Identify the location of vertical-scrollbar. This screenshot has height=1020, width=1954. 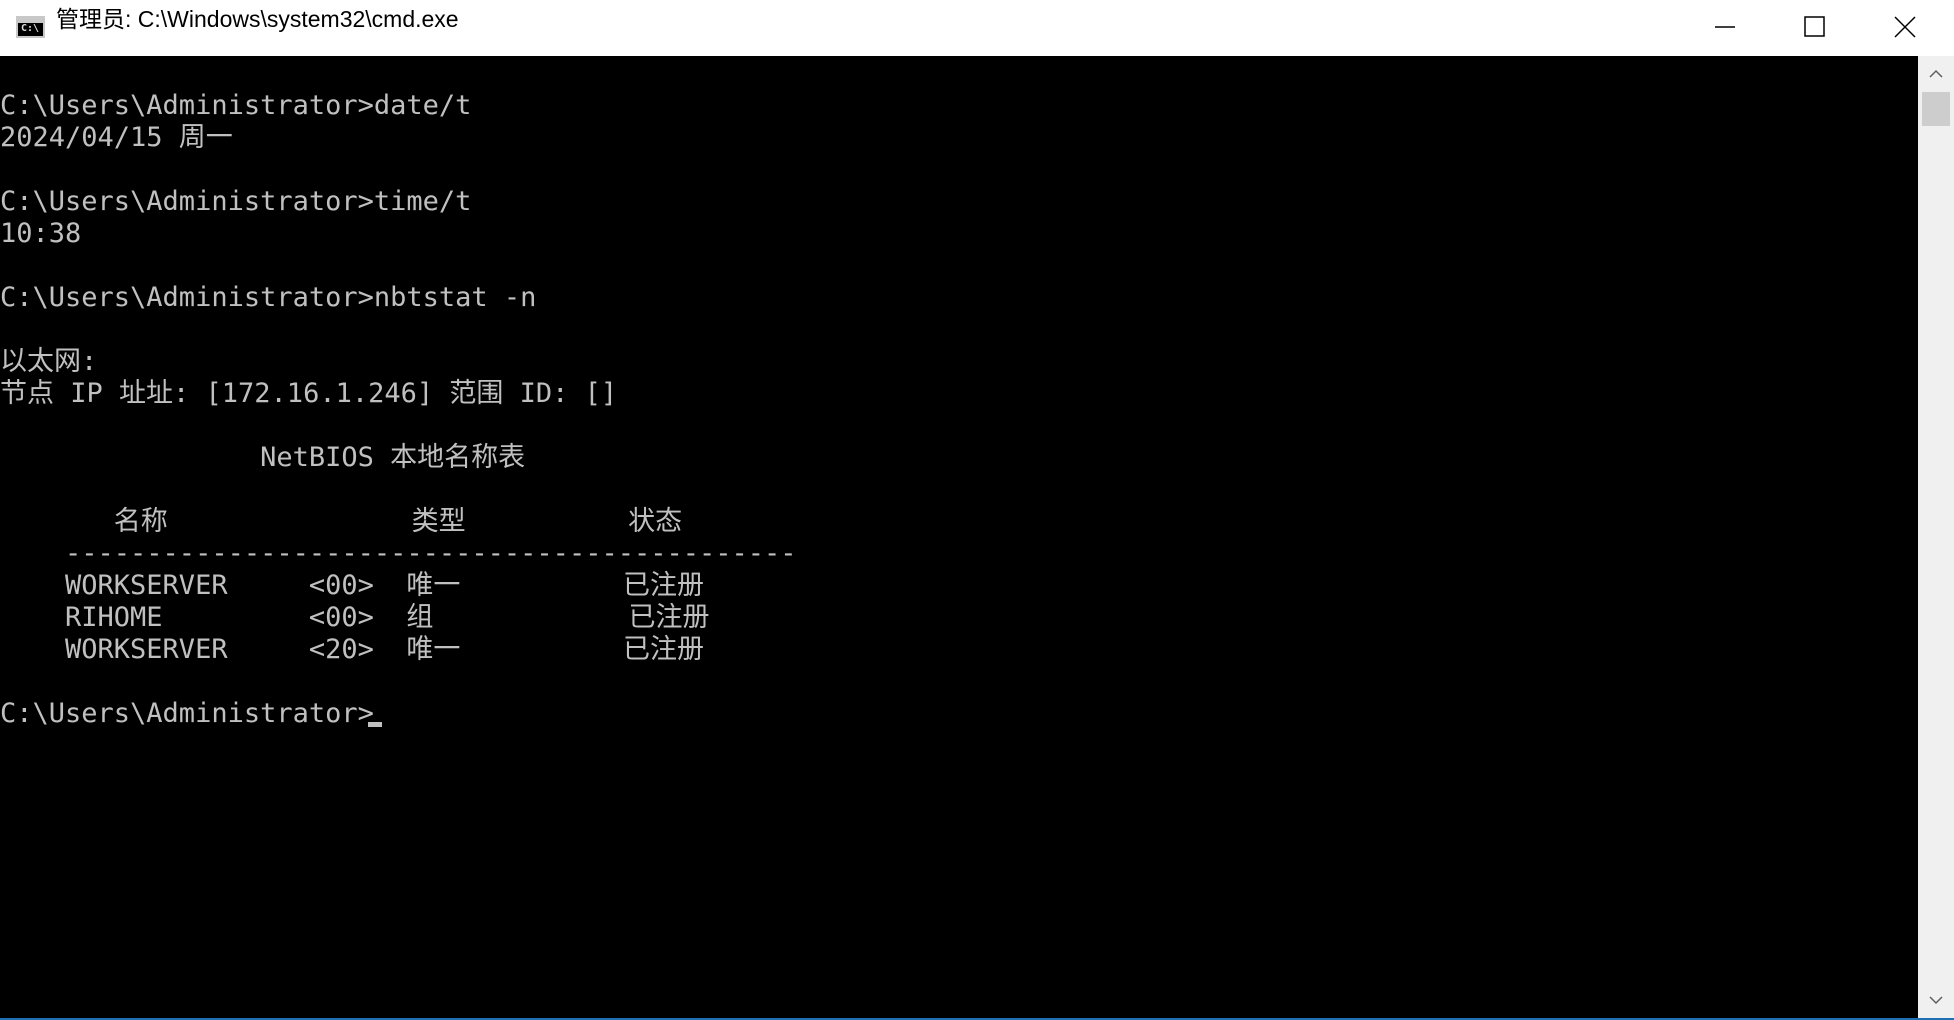
(1936, 537).